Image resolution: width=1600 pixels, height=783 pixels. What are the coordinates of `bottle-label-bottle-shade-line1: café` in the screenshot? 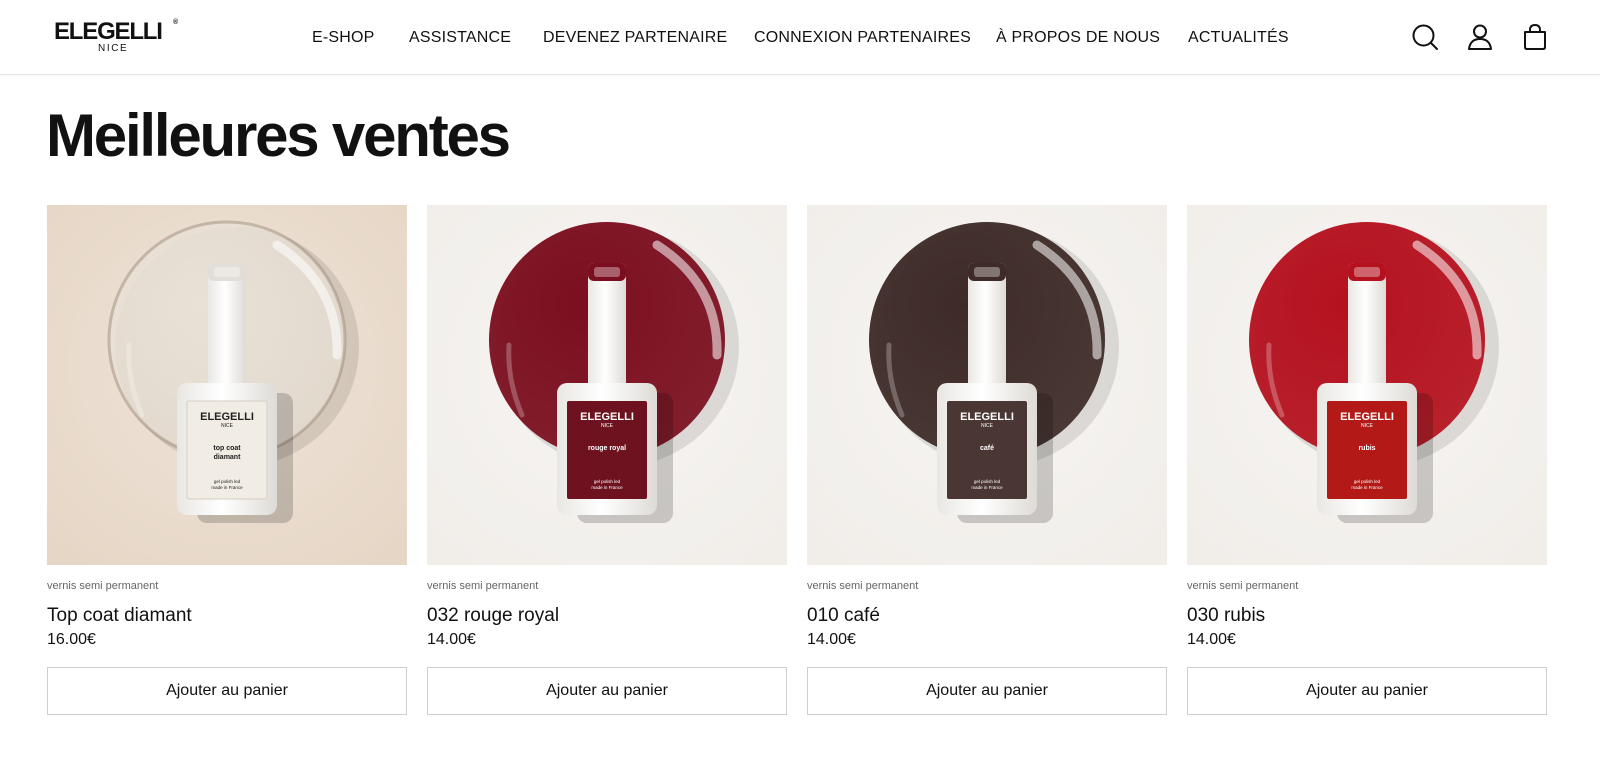 It's located at (987, 448).